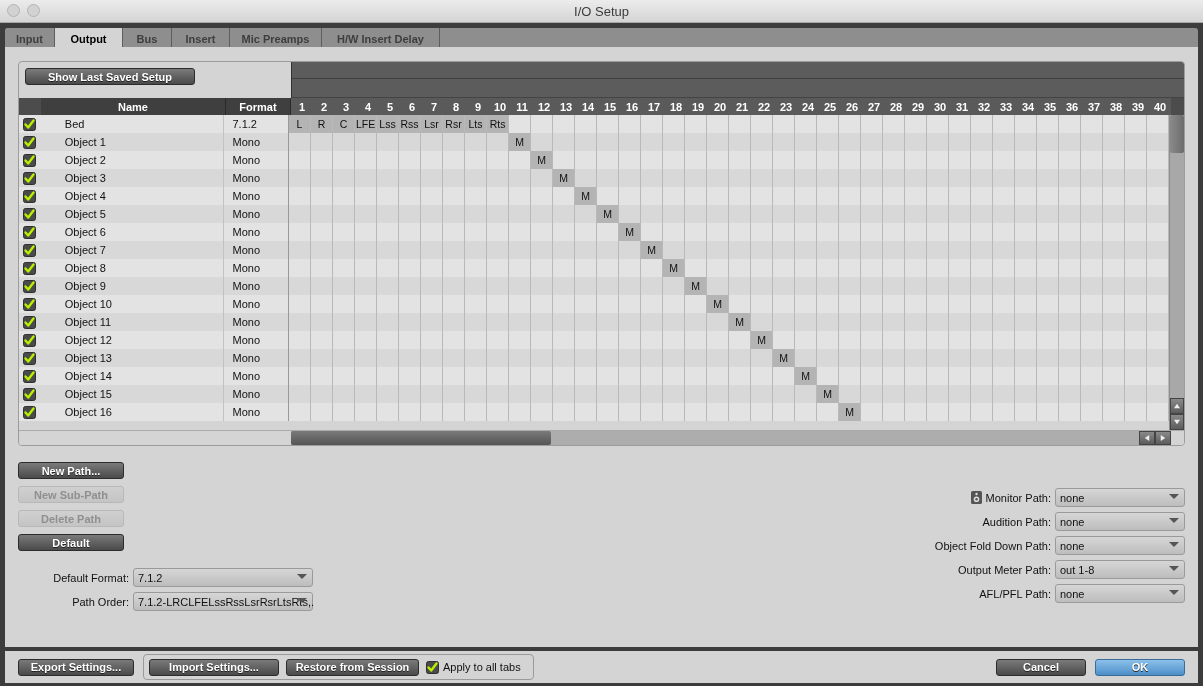 The width and height of the screenshot is (1203, 686). What do you see at coordinates (1004, 569) in the screenshot?
I see `field-label: Output Meter Path:` at bounding box center [1004, 569].